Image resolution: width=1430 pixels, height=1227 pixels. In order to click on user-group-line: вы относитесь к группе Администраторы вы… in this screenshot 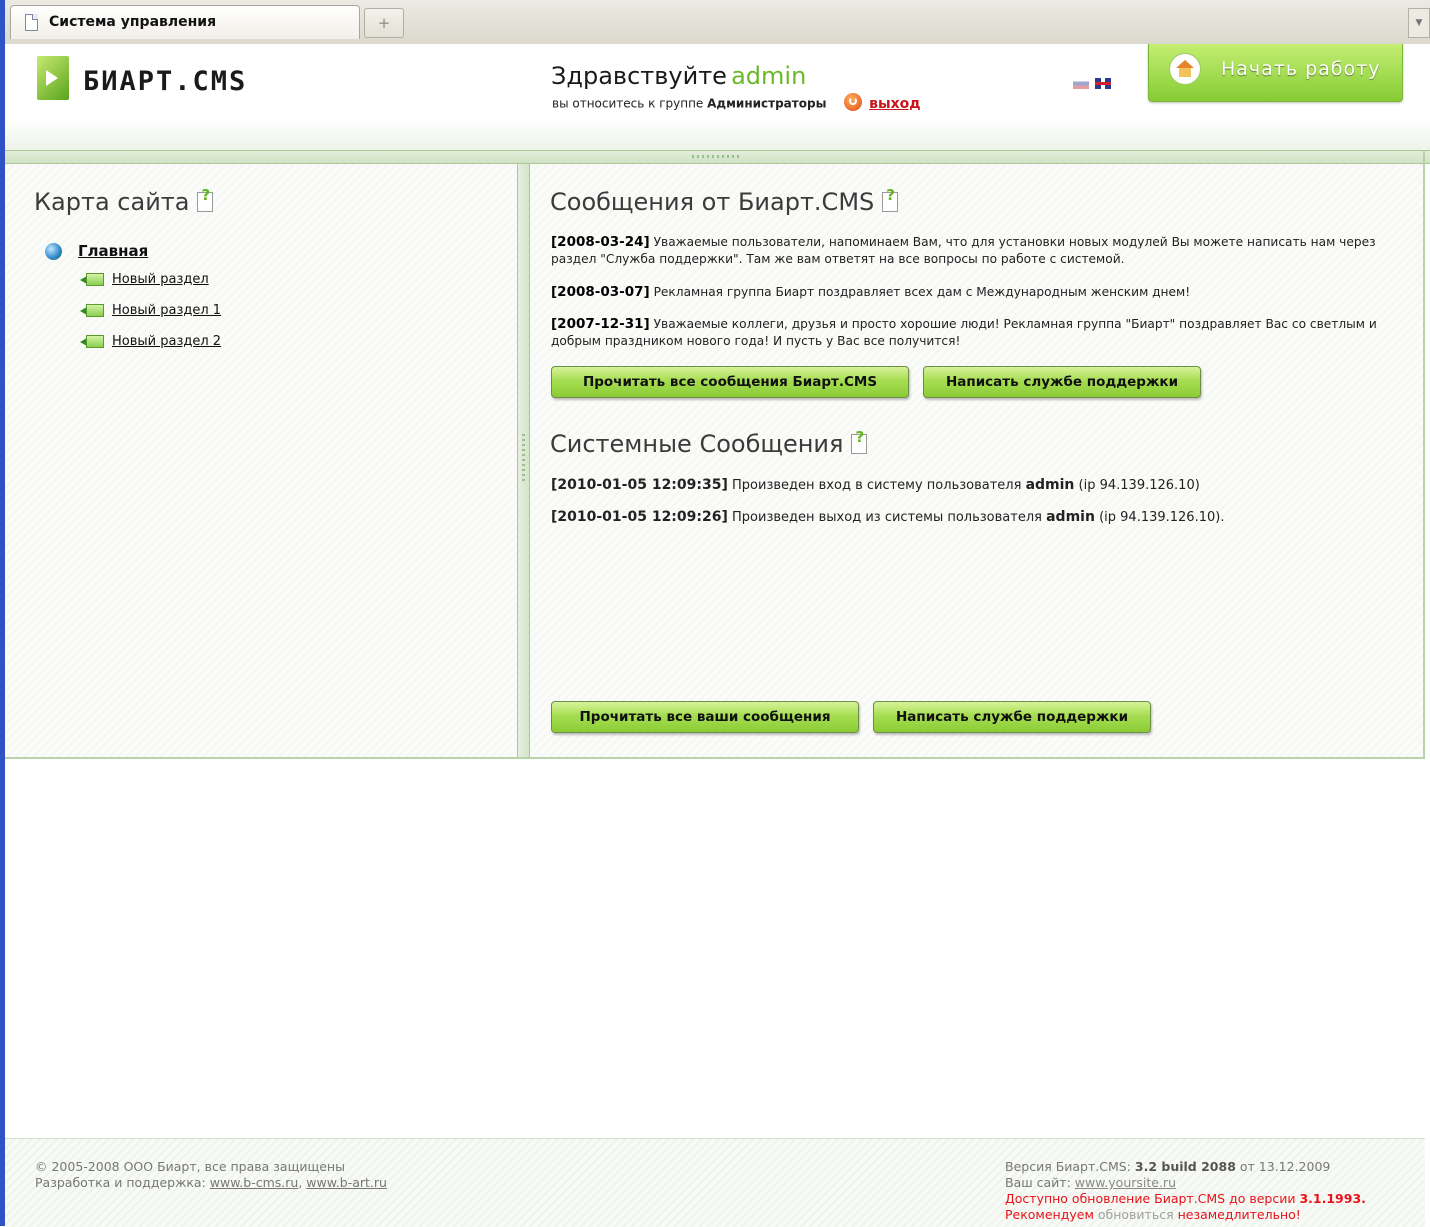, I will do `click(736, 103)`.